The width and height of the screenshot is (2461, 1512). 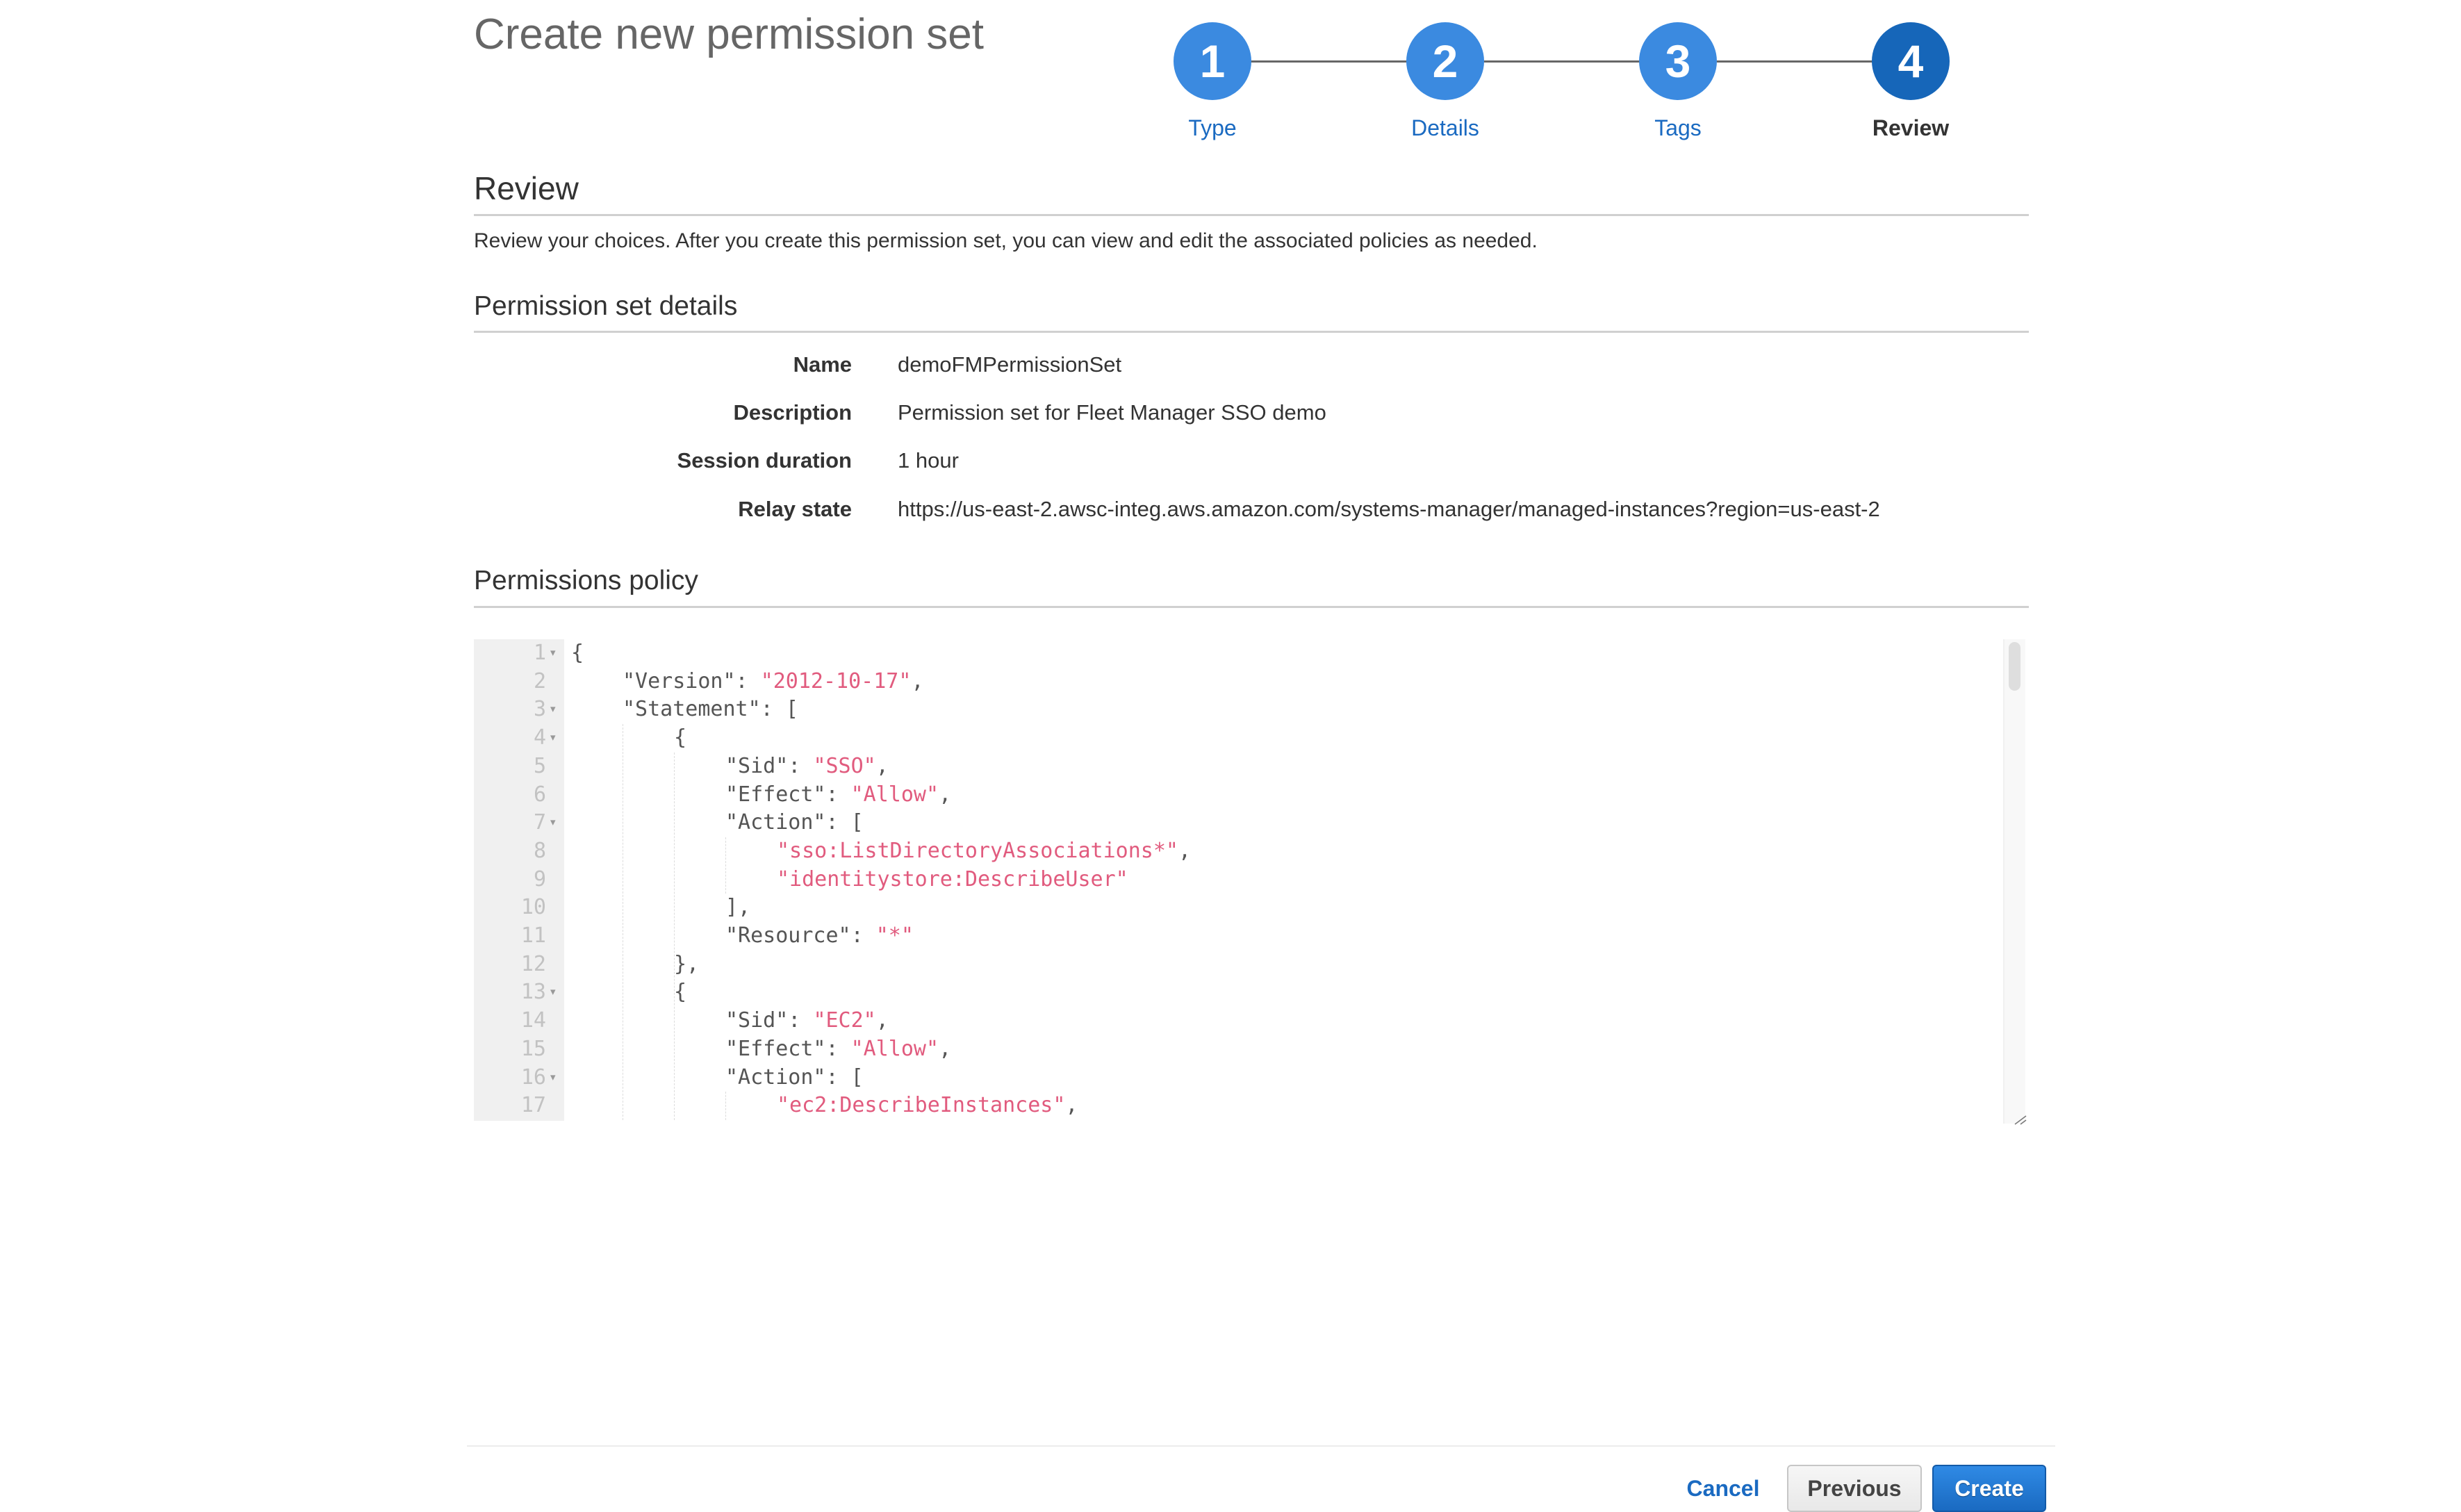 I want to click on json-string: "SSO", so click(x=844, y=765).